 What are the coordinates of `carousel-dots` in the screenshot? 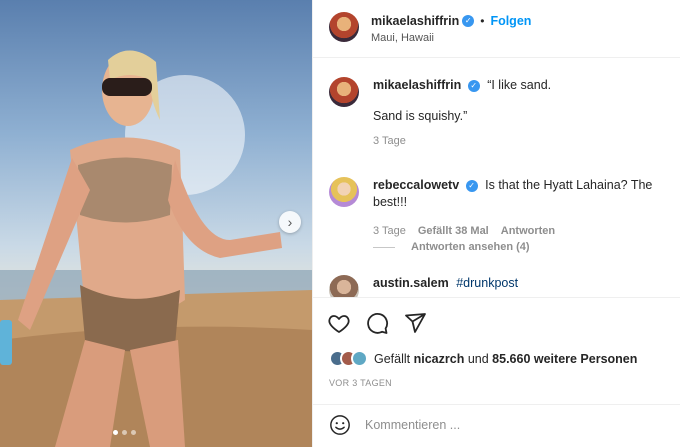 It's located at (124, 432).